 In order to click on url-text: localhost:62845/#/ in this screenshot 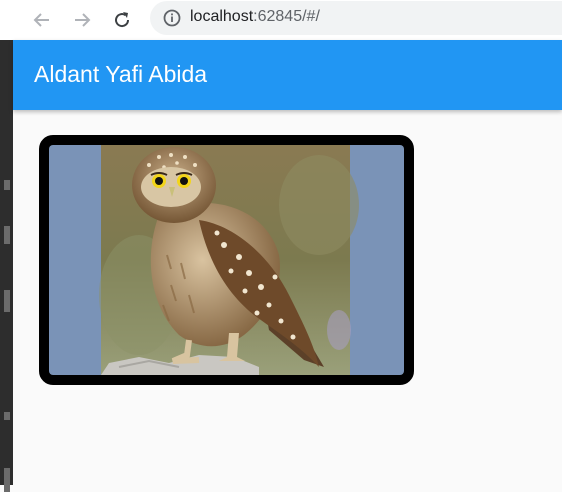, I will do `click(255, 17)`.